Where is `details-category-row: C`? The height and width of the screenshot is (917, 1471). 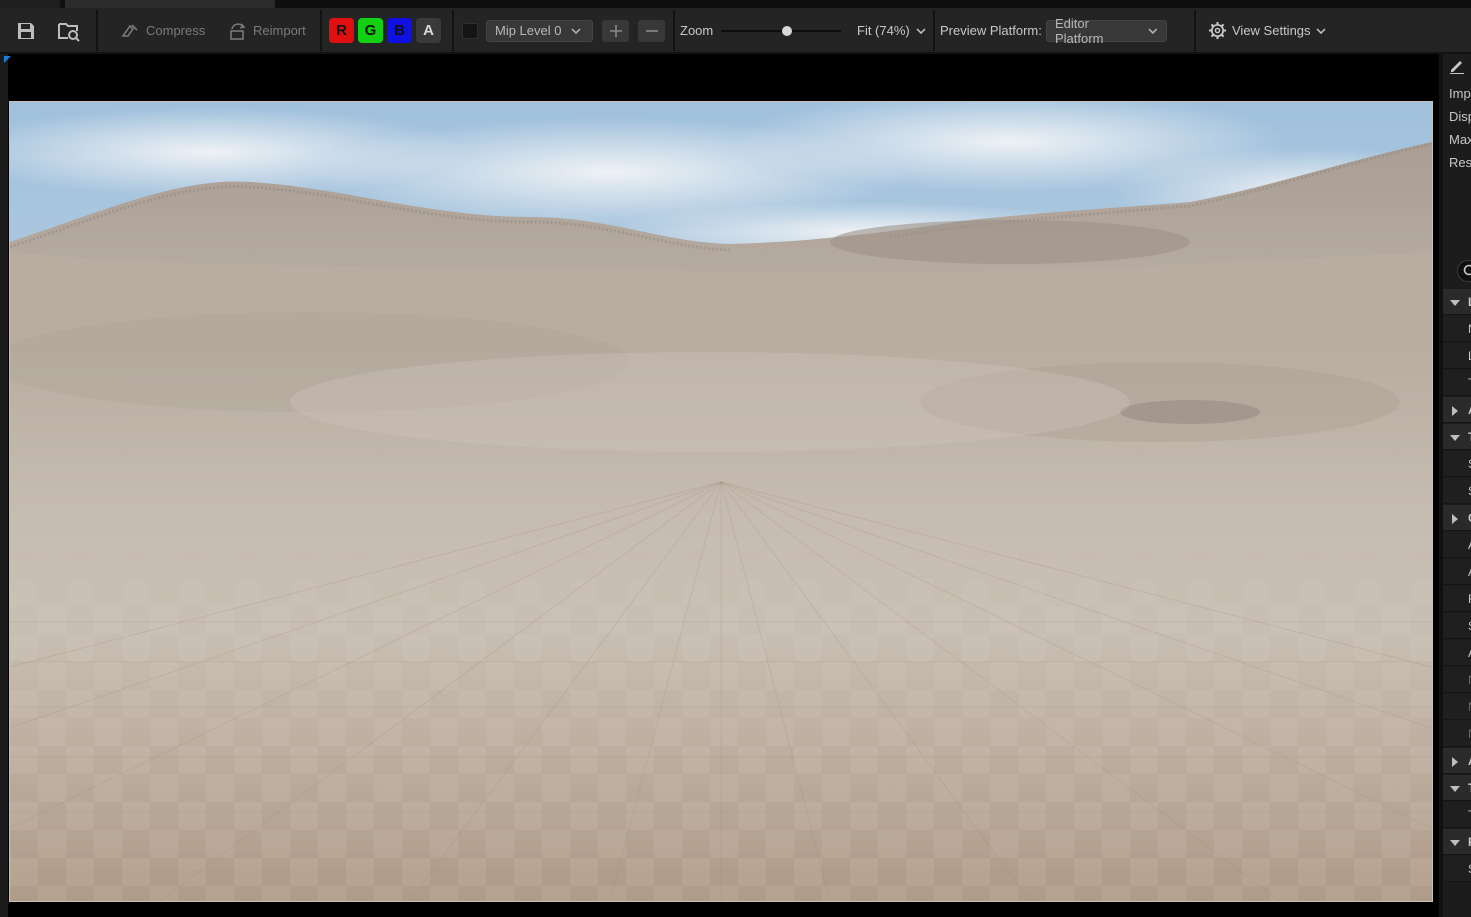
details-category-row: C is located at coordinates (1457, 518).